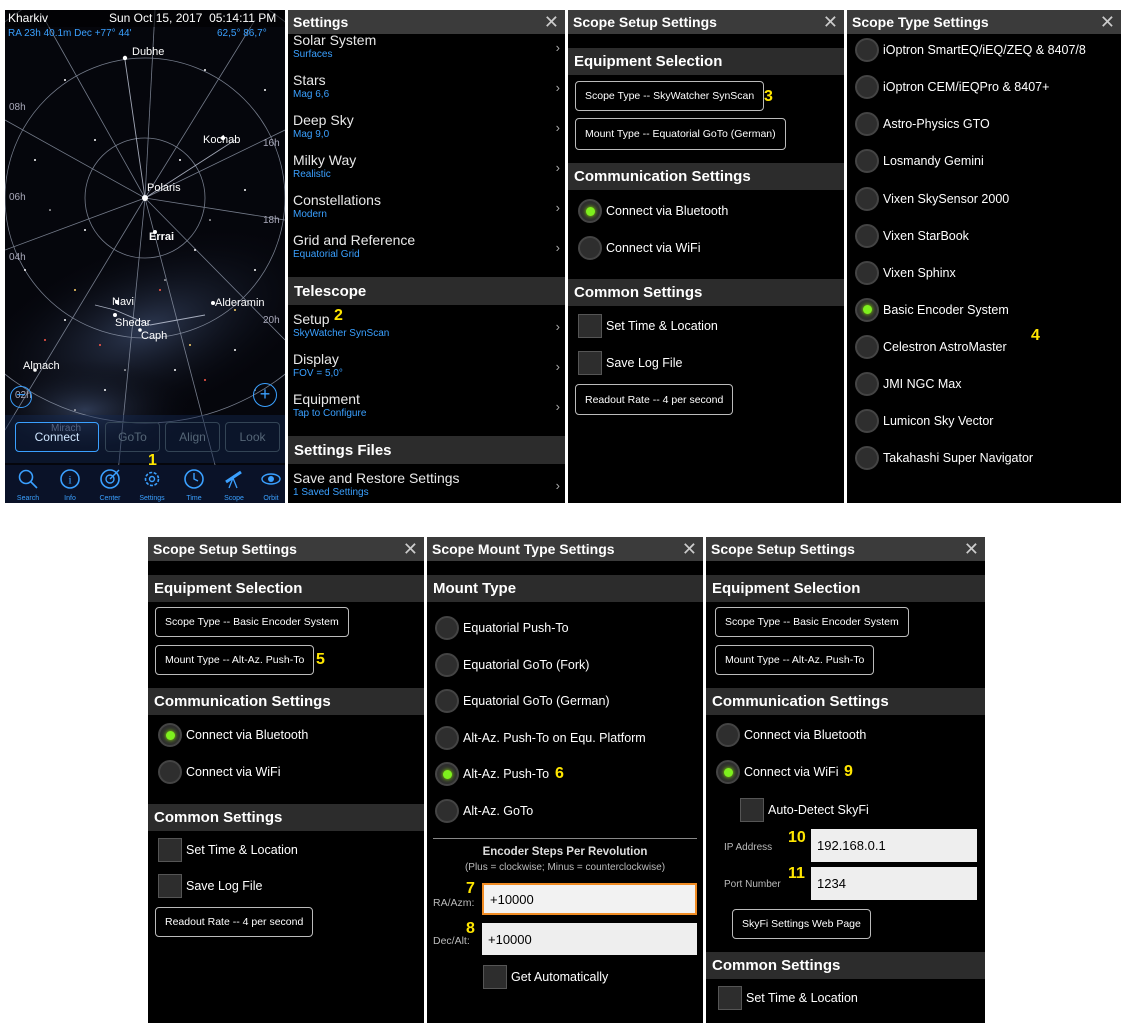  I want to click on connect-button: Connect, so click(57, 437).